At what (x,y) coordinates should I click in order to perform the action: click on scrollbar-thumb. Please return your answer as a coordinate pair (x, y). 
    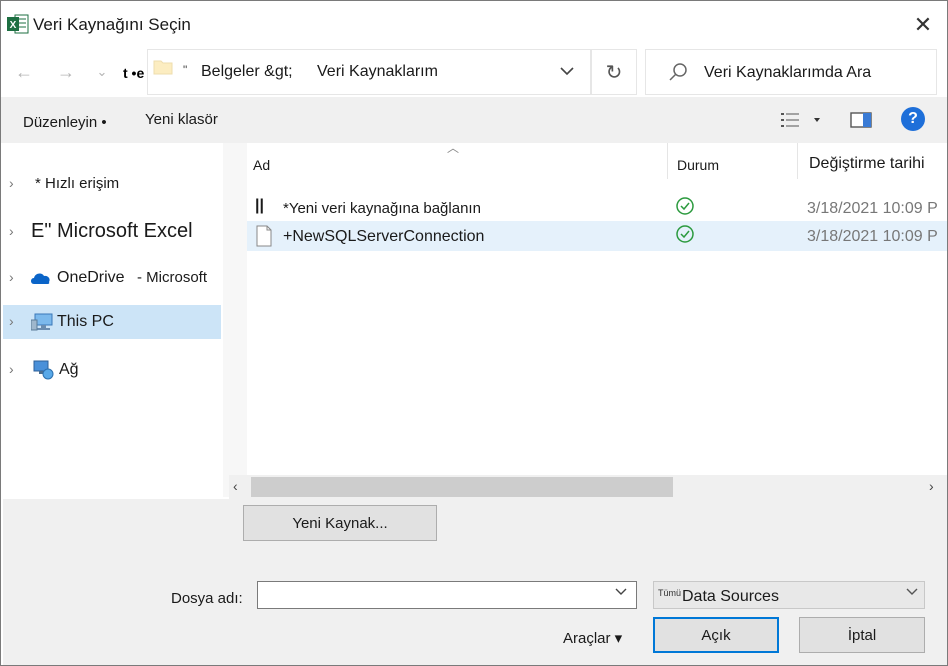
    Looking at the image, I should click on (462, 487).